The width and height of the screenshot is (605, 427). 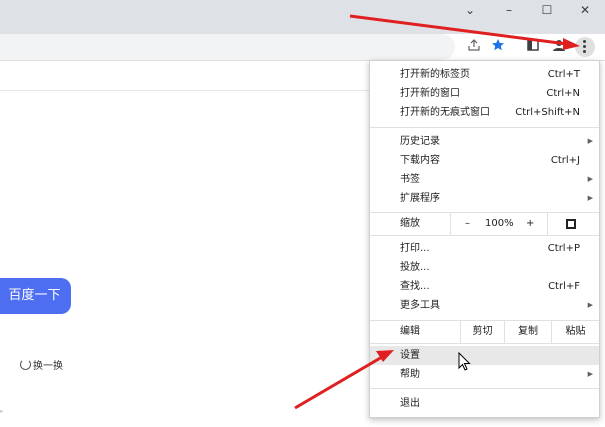 I want to click on menu-item-history: 历史记录 ▶, so click(x=484, y=141).